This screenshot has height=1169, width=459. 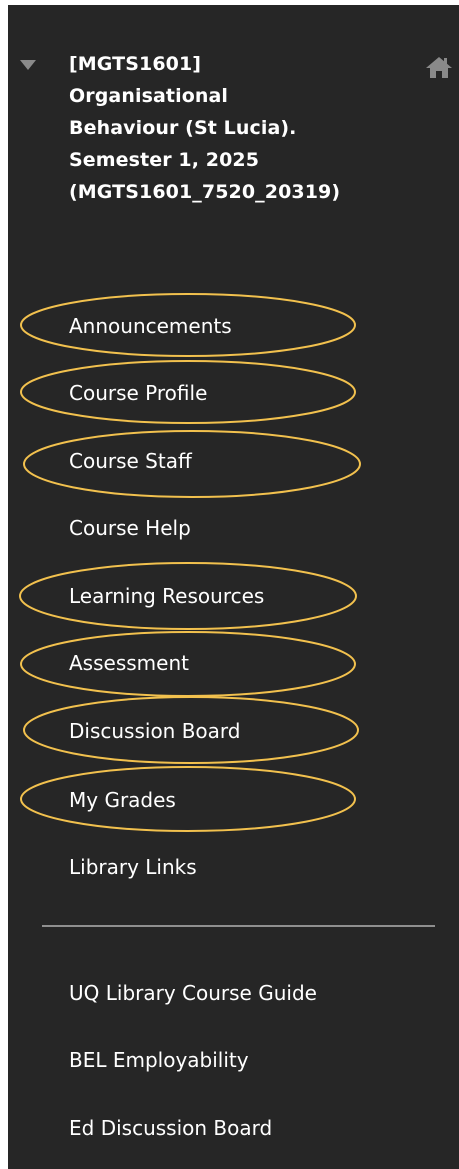 I want to click on course-title-line: Organisational, so click(x=149, y=96).